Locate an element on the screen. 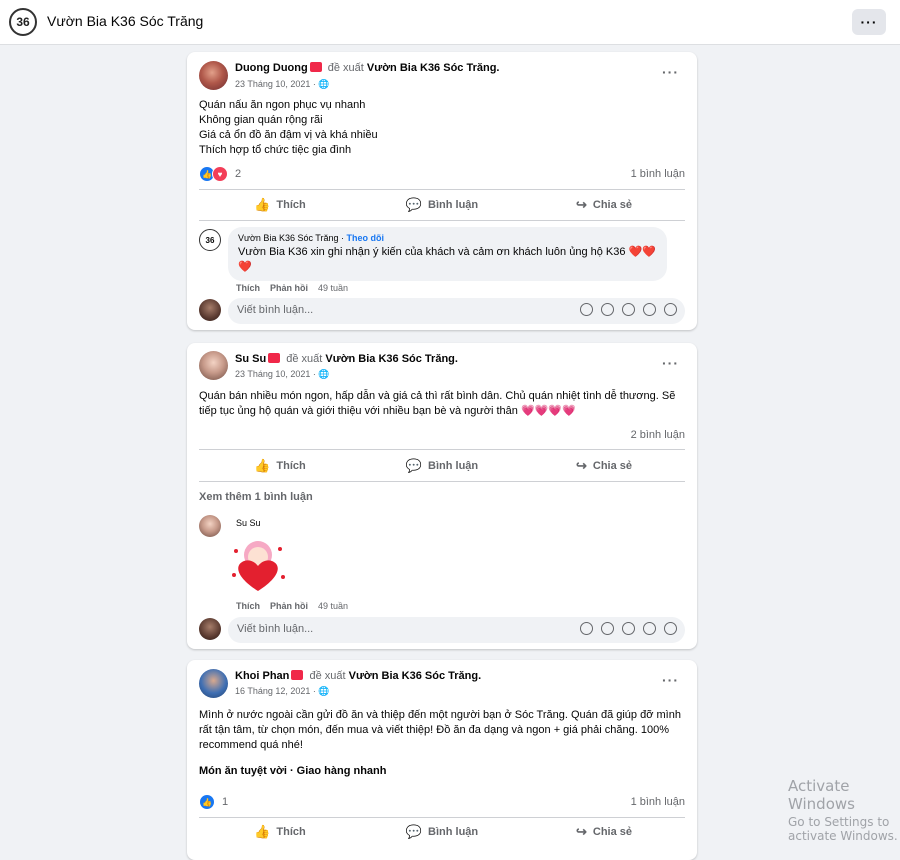 The height and width of the screenshot is (860, 900). reactions-summary: 👍 ♥ 2 is located at coordinates (220, 174).